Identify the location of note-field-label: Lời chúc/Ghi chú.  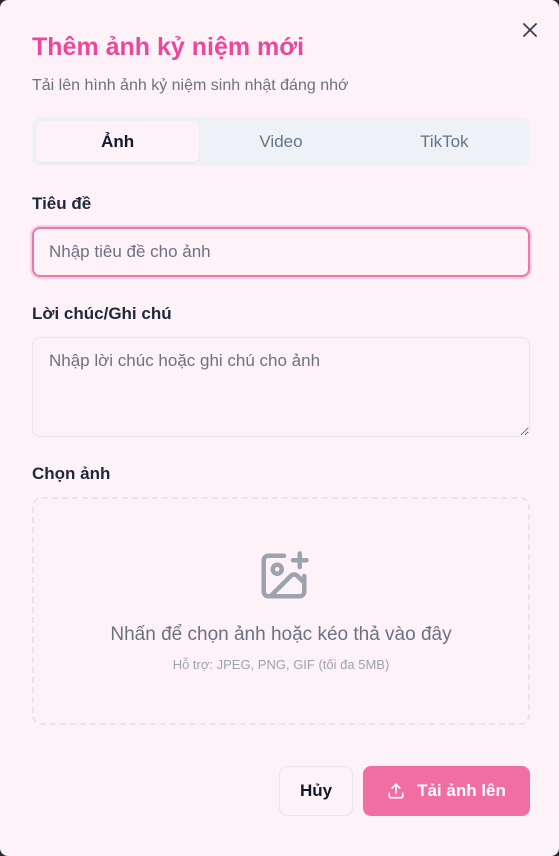
(102, 313).